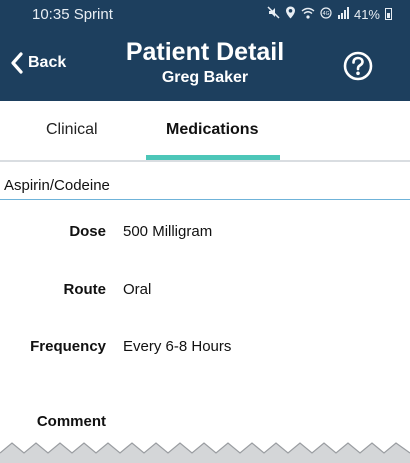 The height and width of the screenshot is (463, 410). What do you see at coordinates (72, 130) in the screenshot?
I see `tab-clinical: Clinical` at bounding box center [72, 130].